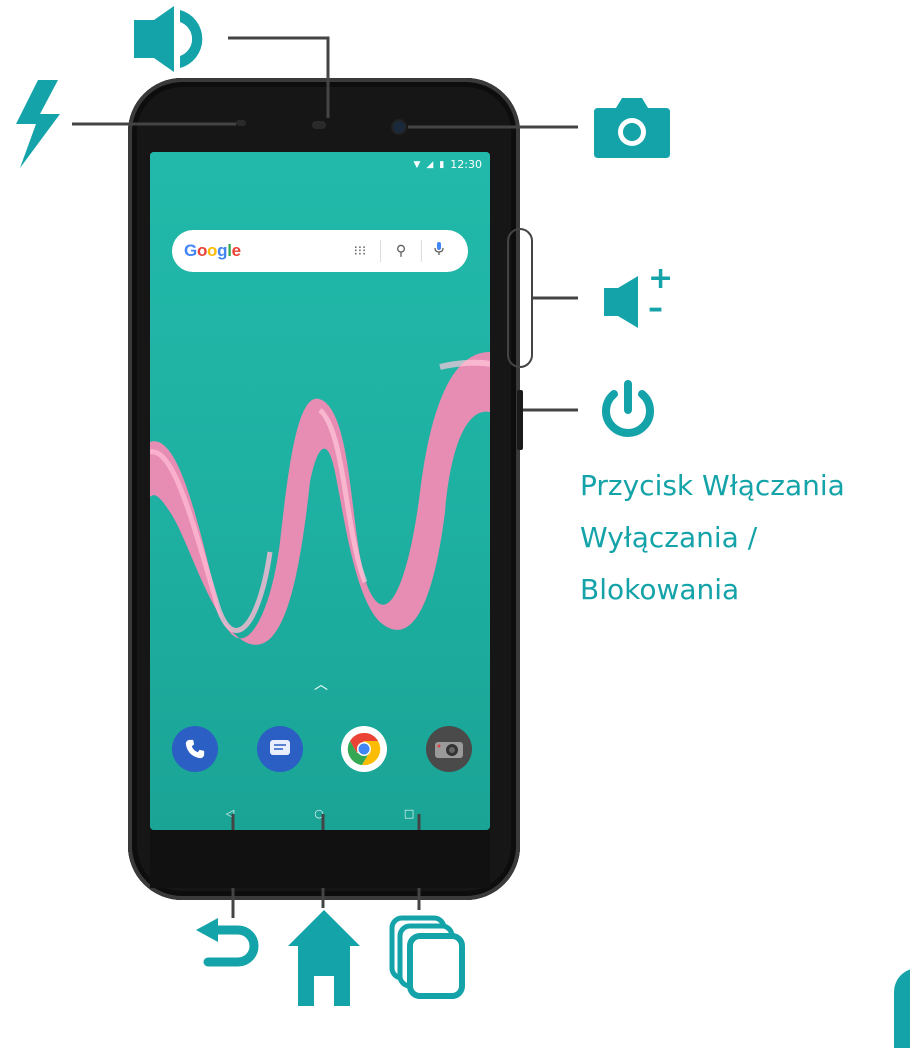 The width and height of the screenshot is (910, 1048). Describe the element at coordinates (320, 859) in the screenshot. I see `phone-chin` at that location.